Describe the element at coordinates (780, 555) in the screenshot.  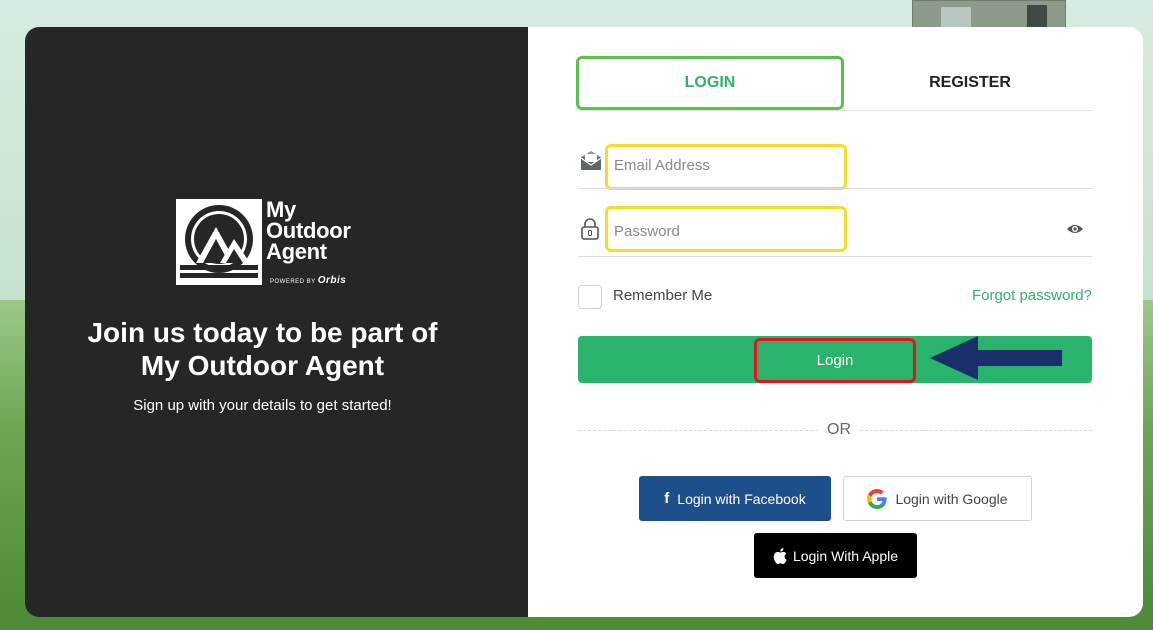
I see `apple-icon` at that location.